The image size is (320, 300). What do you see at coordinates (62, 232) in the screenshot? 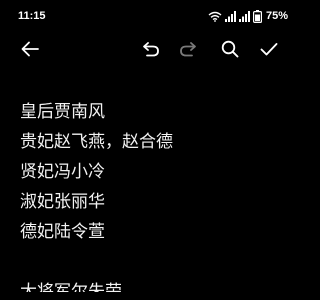
I see `note-line: 德妃陆令萱` at bounding box center [62, 232].